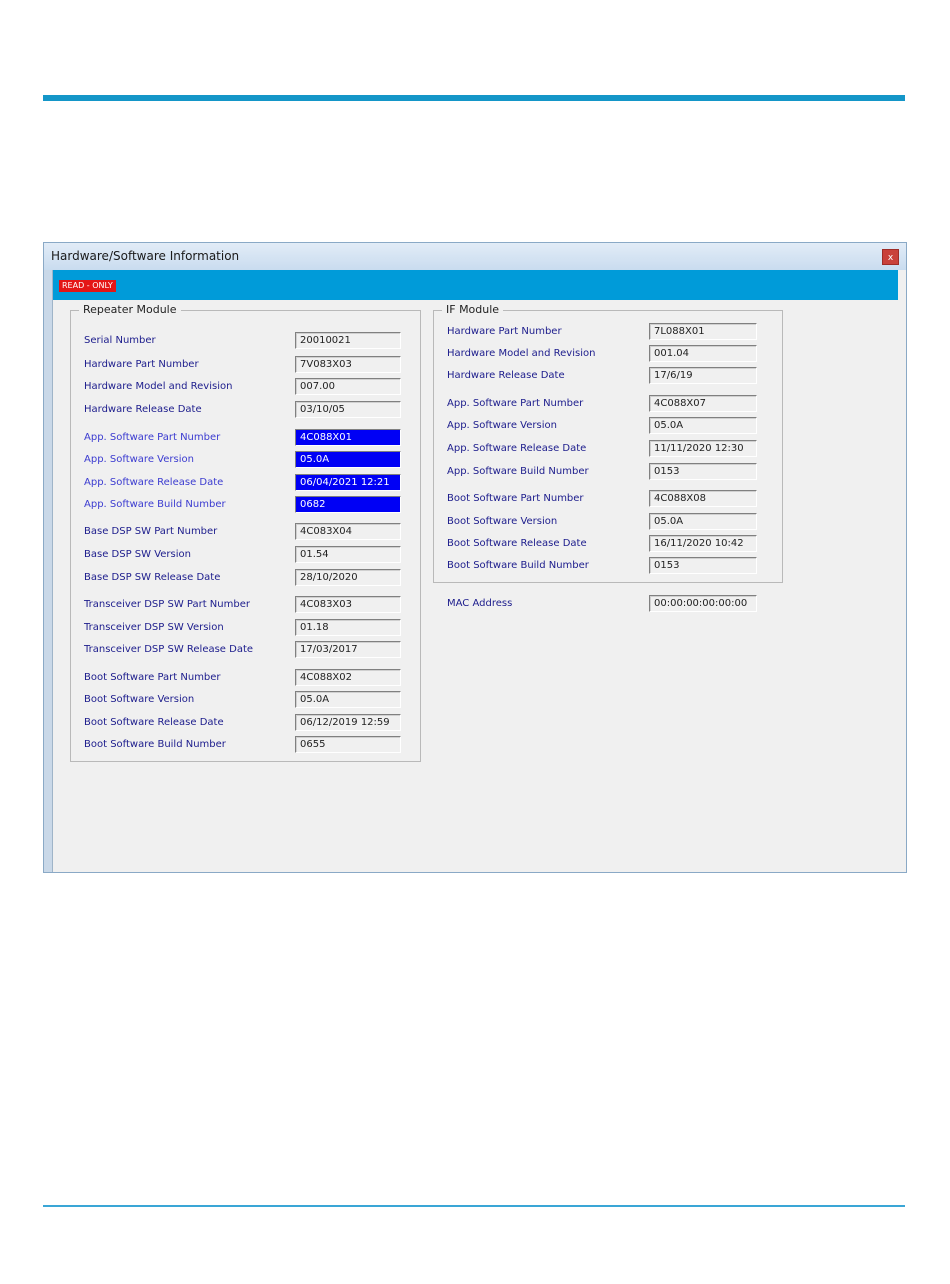 This screenshot has width=950, height=1284. What do you see at coordinates (608, 472) in the screenshot?
I see `field-row: App. Software Build Number 0153` at bounding box center [608, 472].